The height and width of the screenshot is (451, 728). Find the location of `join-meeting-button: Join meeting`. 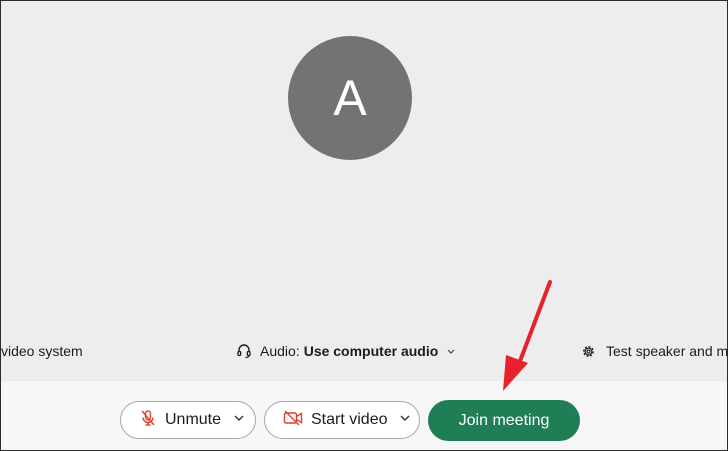

join-meeting-button: Join meeting is located at coordinates (504, 420).